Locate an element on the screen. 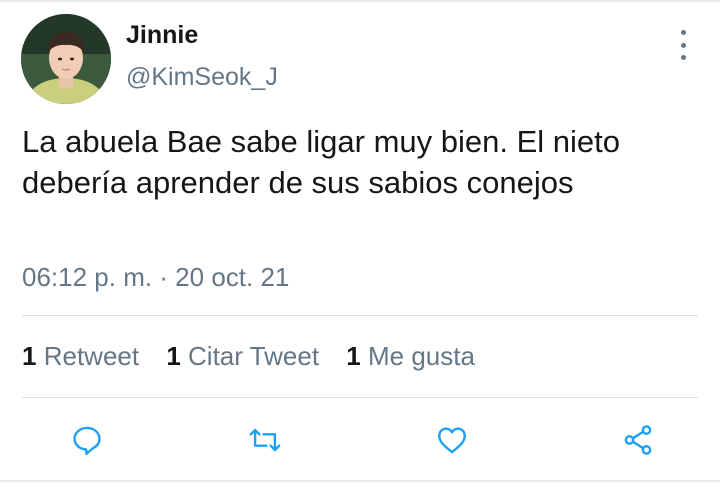  top-divider is located at coordinates (360, 1).